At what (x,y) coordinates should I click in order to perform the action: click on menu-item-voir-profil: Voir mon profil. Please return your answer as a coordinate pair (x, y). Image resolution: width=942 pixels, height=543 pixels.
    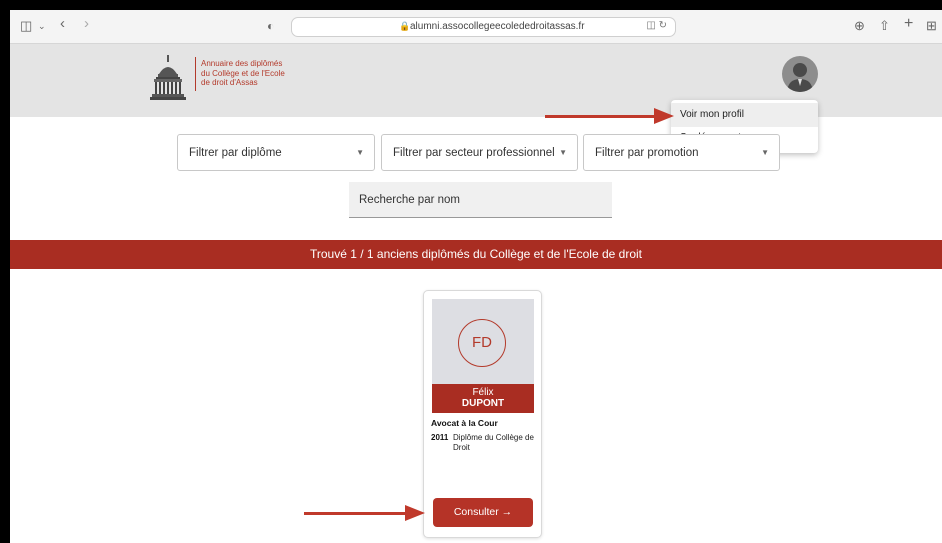
    Looking at the image, I should click on (744, 115).